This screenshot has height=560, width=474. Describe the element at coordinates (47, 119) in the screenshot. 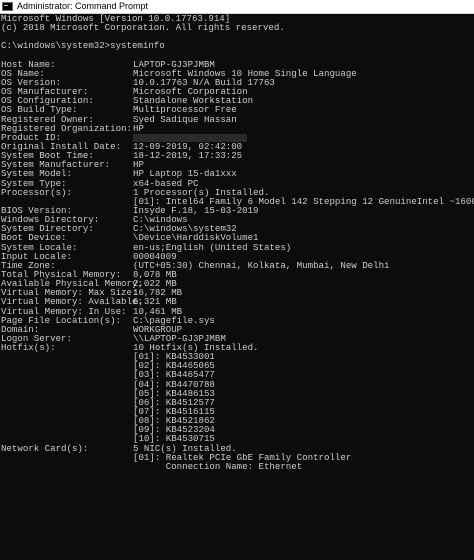

I see `info-key: Registered Owner:` at that location.